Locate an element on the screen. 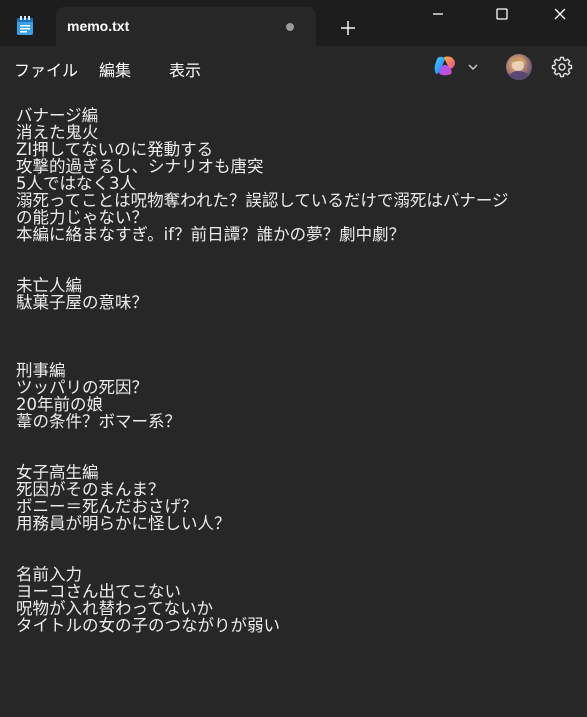 This screenshot has height=717, width=587. text-line: ボニー＝死んだおさげ？ is located at coordinates (107, 506).